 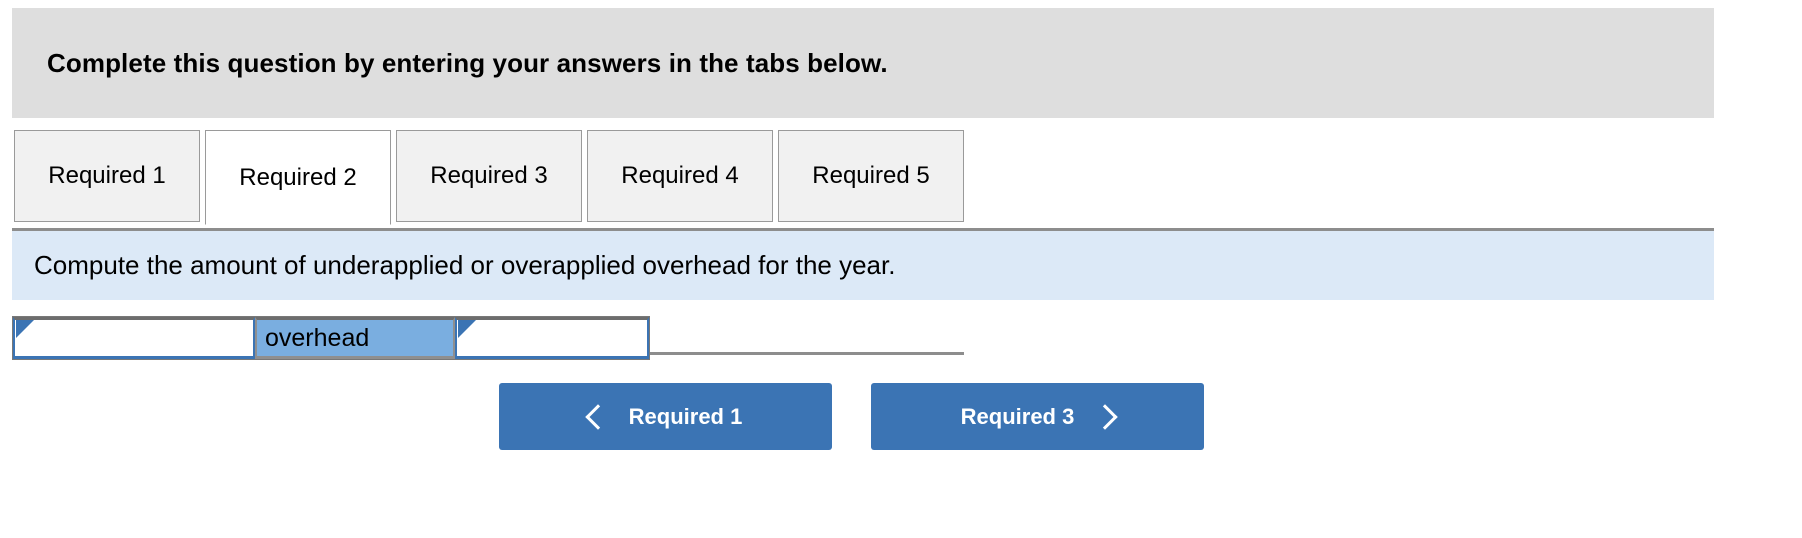 I want to click on answer-input-2-cell, so click(x=552, y=338).